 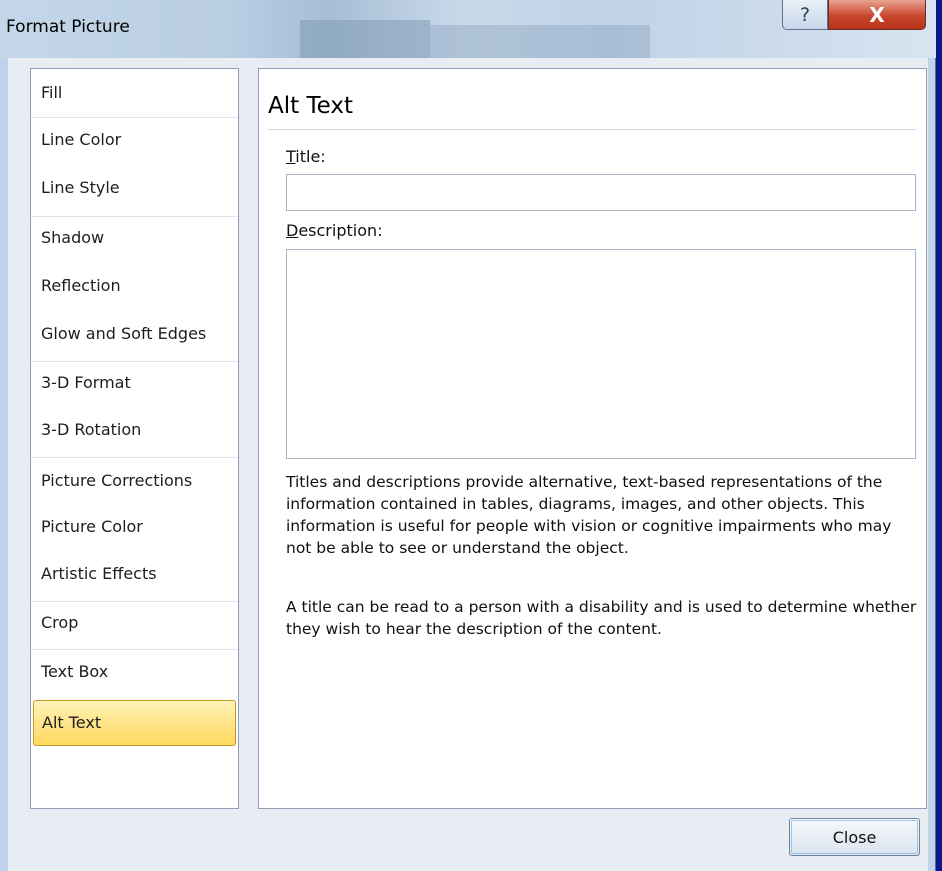 What do you see at coordinates (81, 139) in the screenshot?
I see `sidebar-item-label: Line Color` at bounding box center [81, 139].